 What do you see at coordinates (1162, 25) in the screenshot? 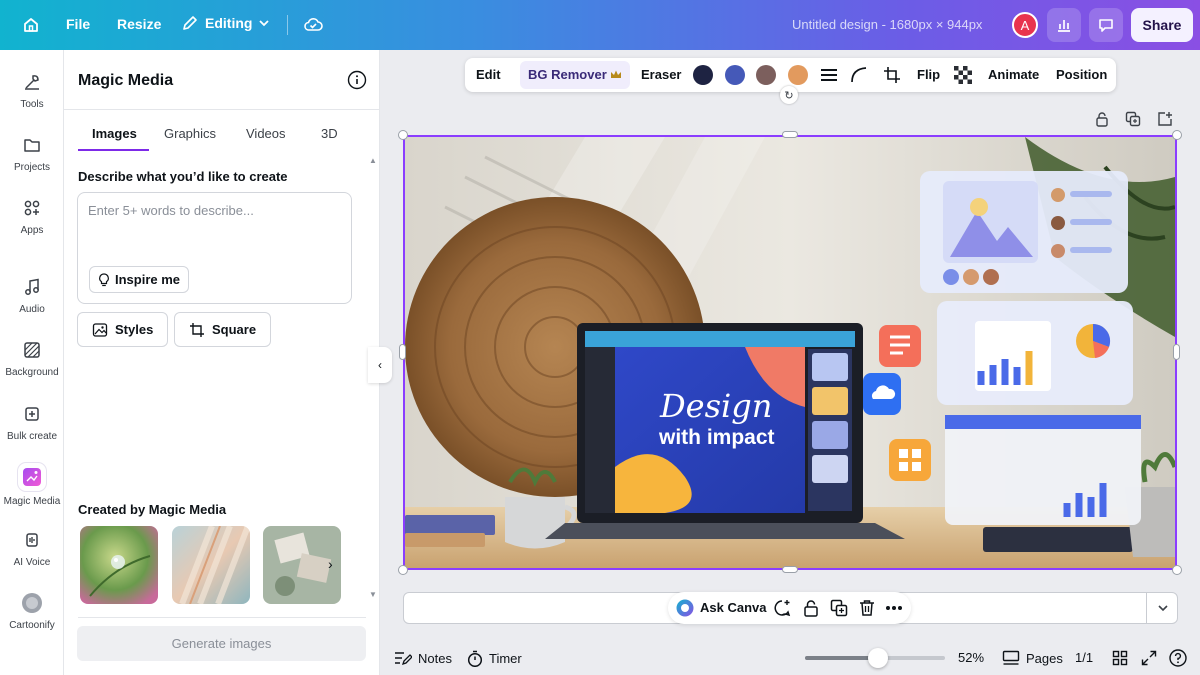
I see `share-button: Share` at bounding box center [1162, 25].